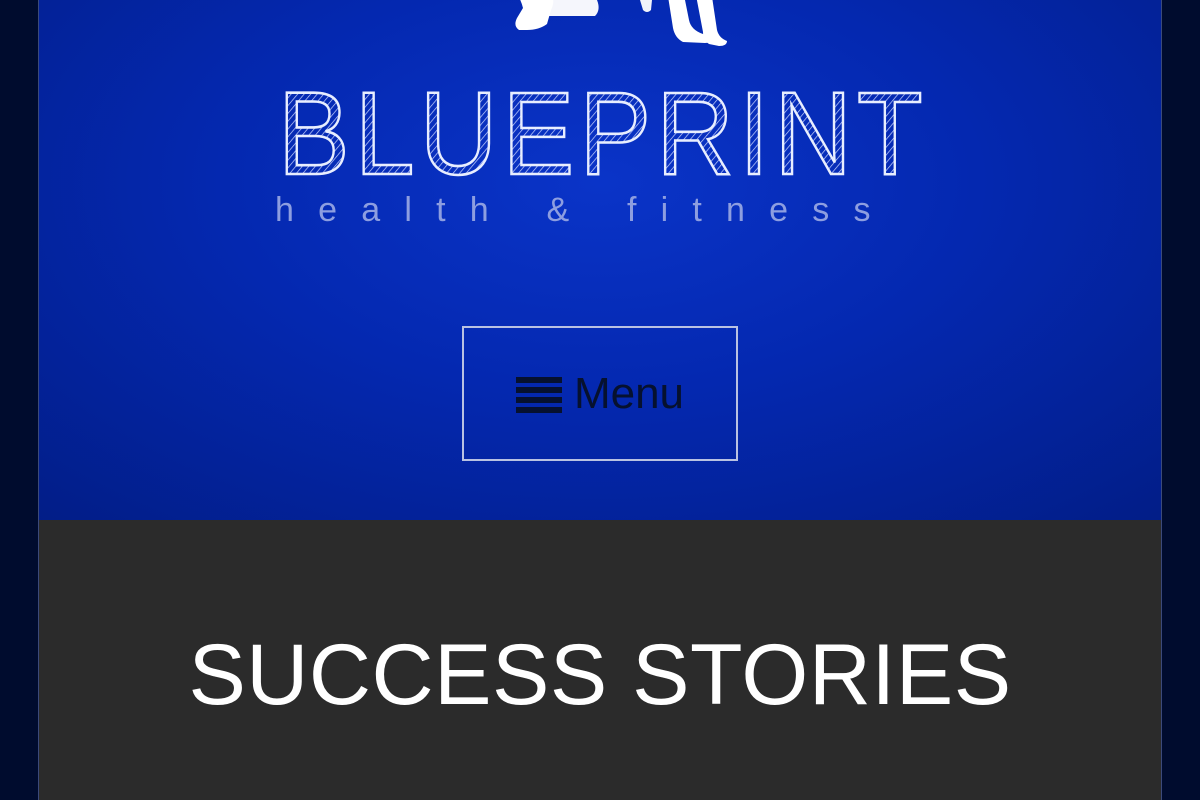 The height and width of the screenshot is (800, 1200). Describe the element at coordinates (600, 675) in the screenshot. I see `section-title: SUCCESS STORIES` at that location.